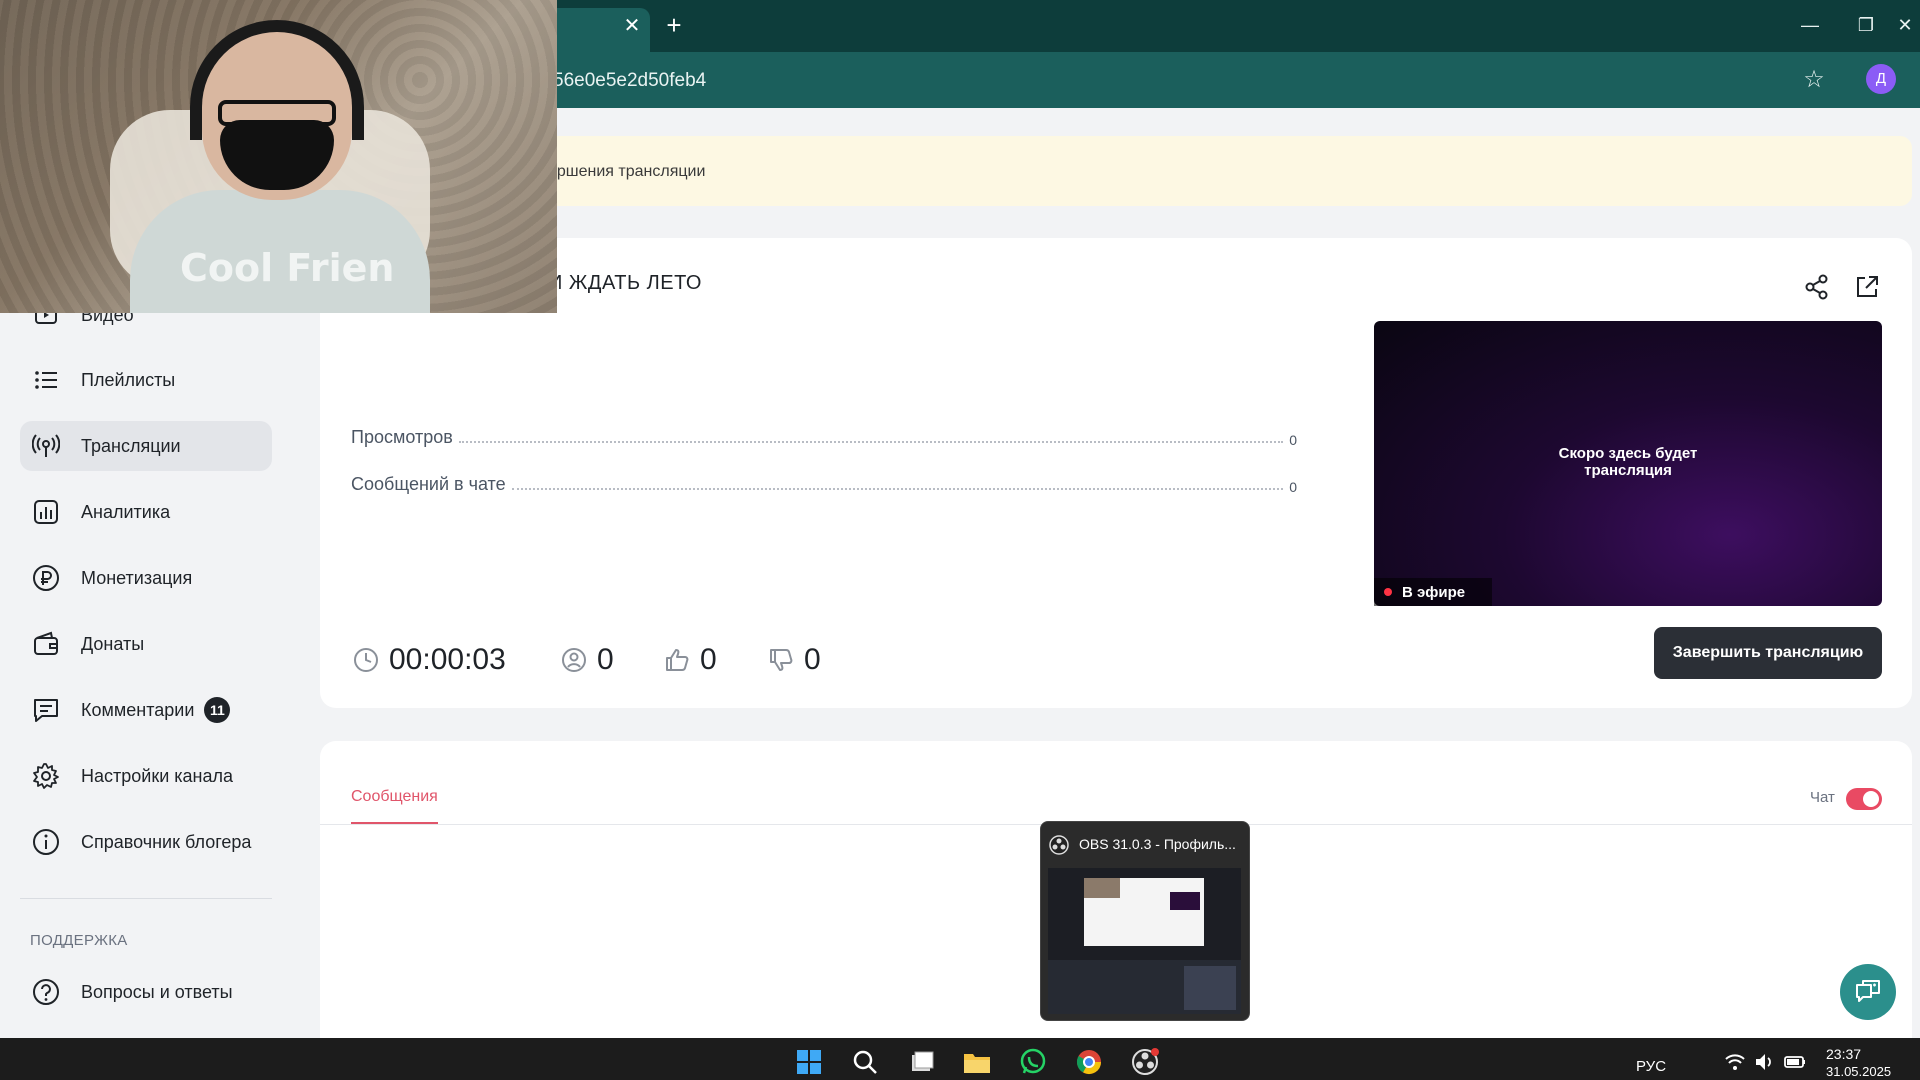 This screenshot has height=1080, width=1920. What do you see at coordinates (677, 660) in the screenshot?
I see `thumbs-up-icon` at bounding box center [677, 660].